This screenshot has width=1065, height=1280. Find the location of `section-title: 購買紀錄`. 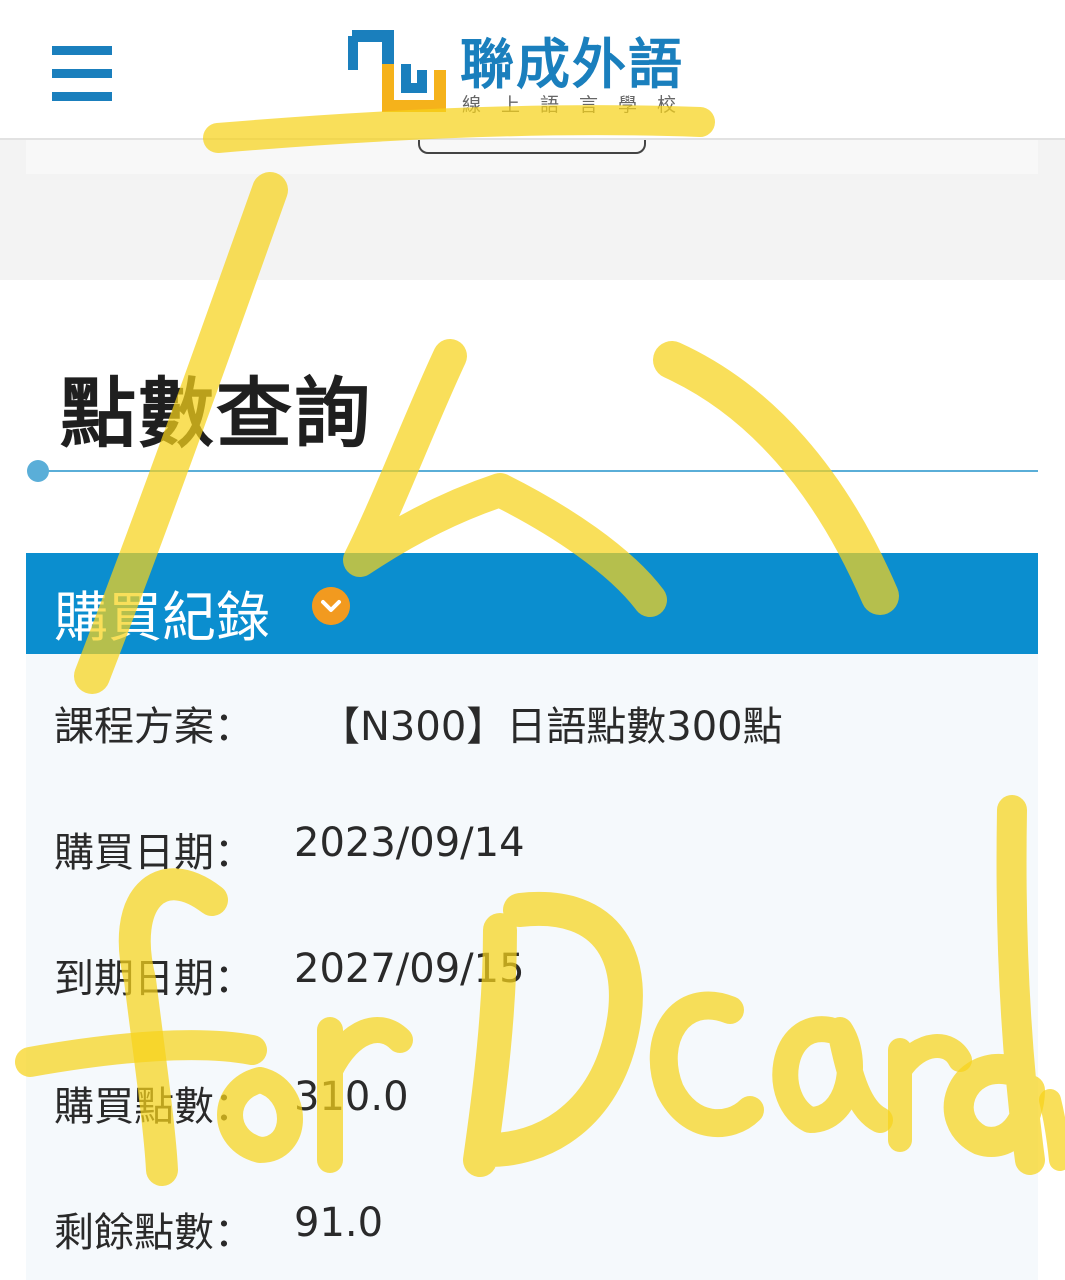

section-title: 購買紀錄 is located at coordinates (162, 617).